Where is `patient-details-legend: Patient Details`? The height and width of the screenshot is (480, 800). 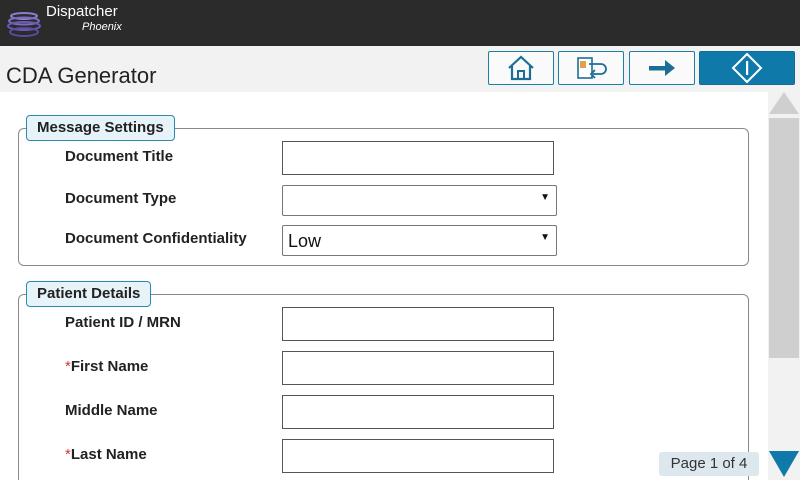 patient-details-legend: Patient Details is located at coordinates (89, 294).